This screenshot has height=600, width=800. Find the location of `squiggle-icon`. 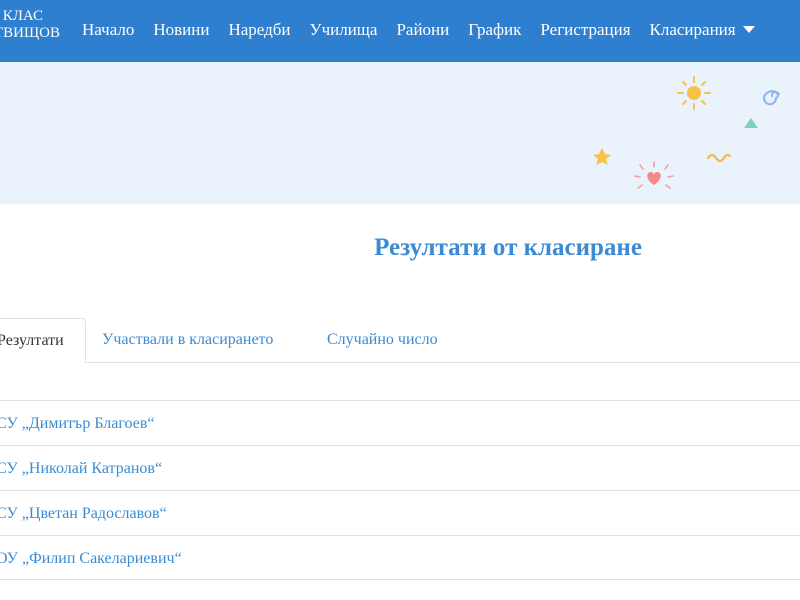

squiggle-icon is located at coordinates (719, 158).